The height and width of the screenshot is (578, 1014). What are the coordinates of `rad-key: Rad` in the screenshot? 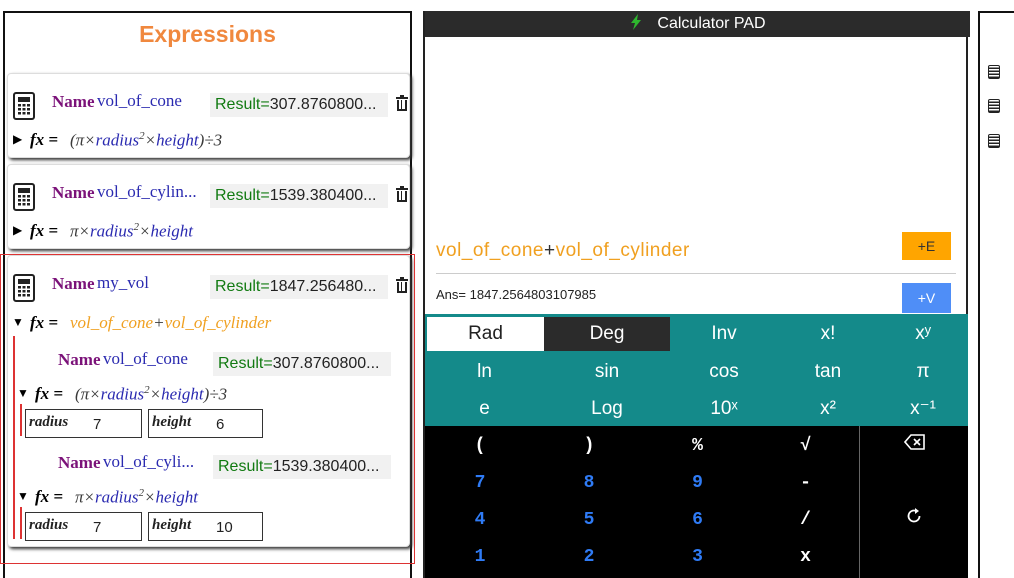 It's located at (485, 334).